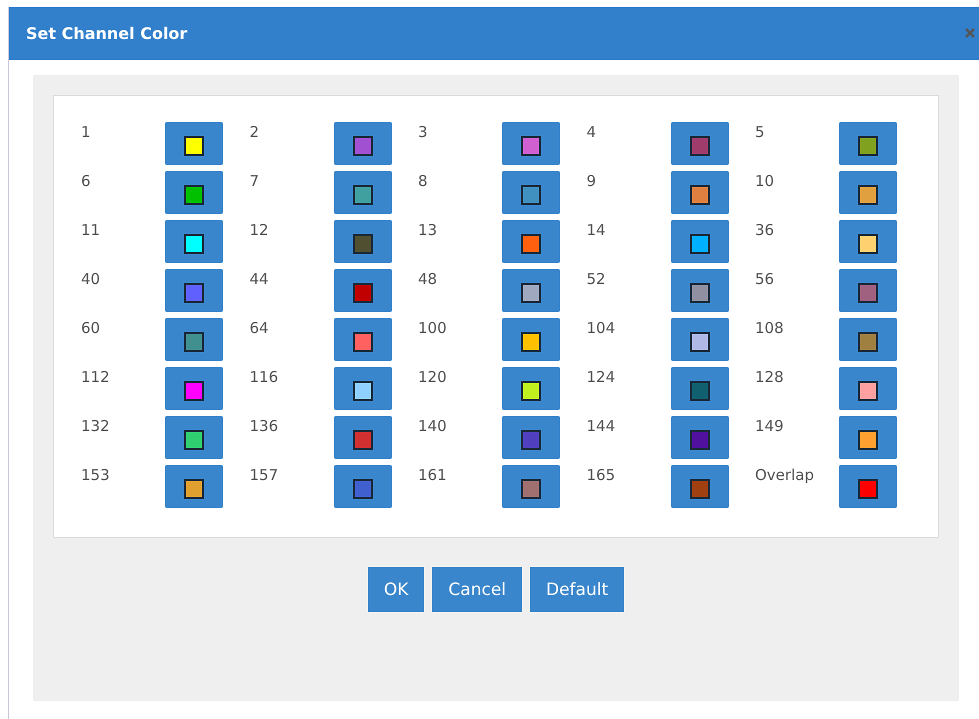  Describe the element at coordinates (592, 181) in the screenshot. I see `channel-label: 9` at that location.